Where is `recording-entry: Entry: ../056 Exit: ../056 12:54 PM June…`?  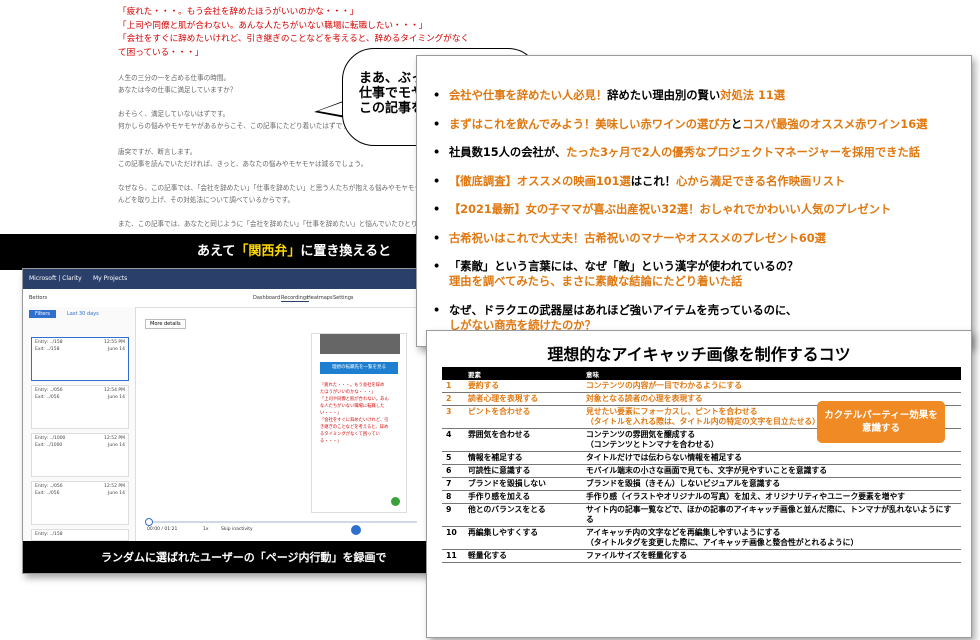
recording-entry: Entry: ../056 Exit: ../056 12:54 PM June… is located at coordinates (80, 407).